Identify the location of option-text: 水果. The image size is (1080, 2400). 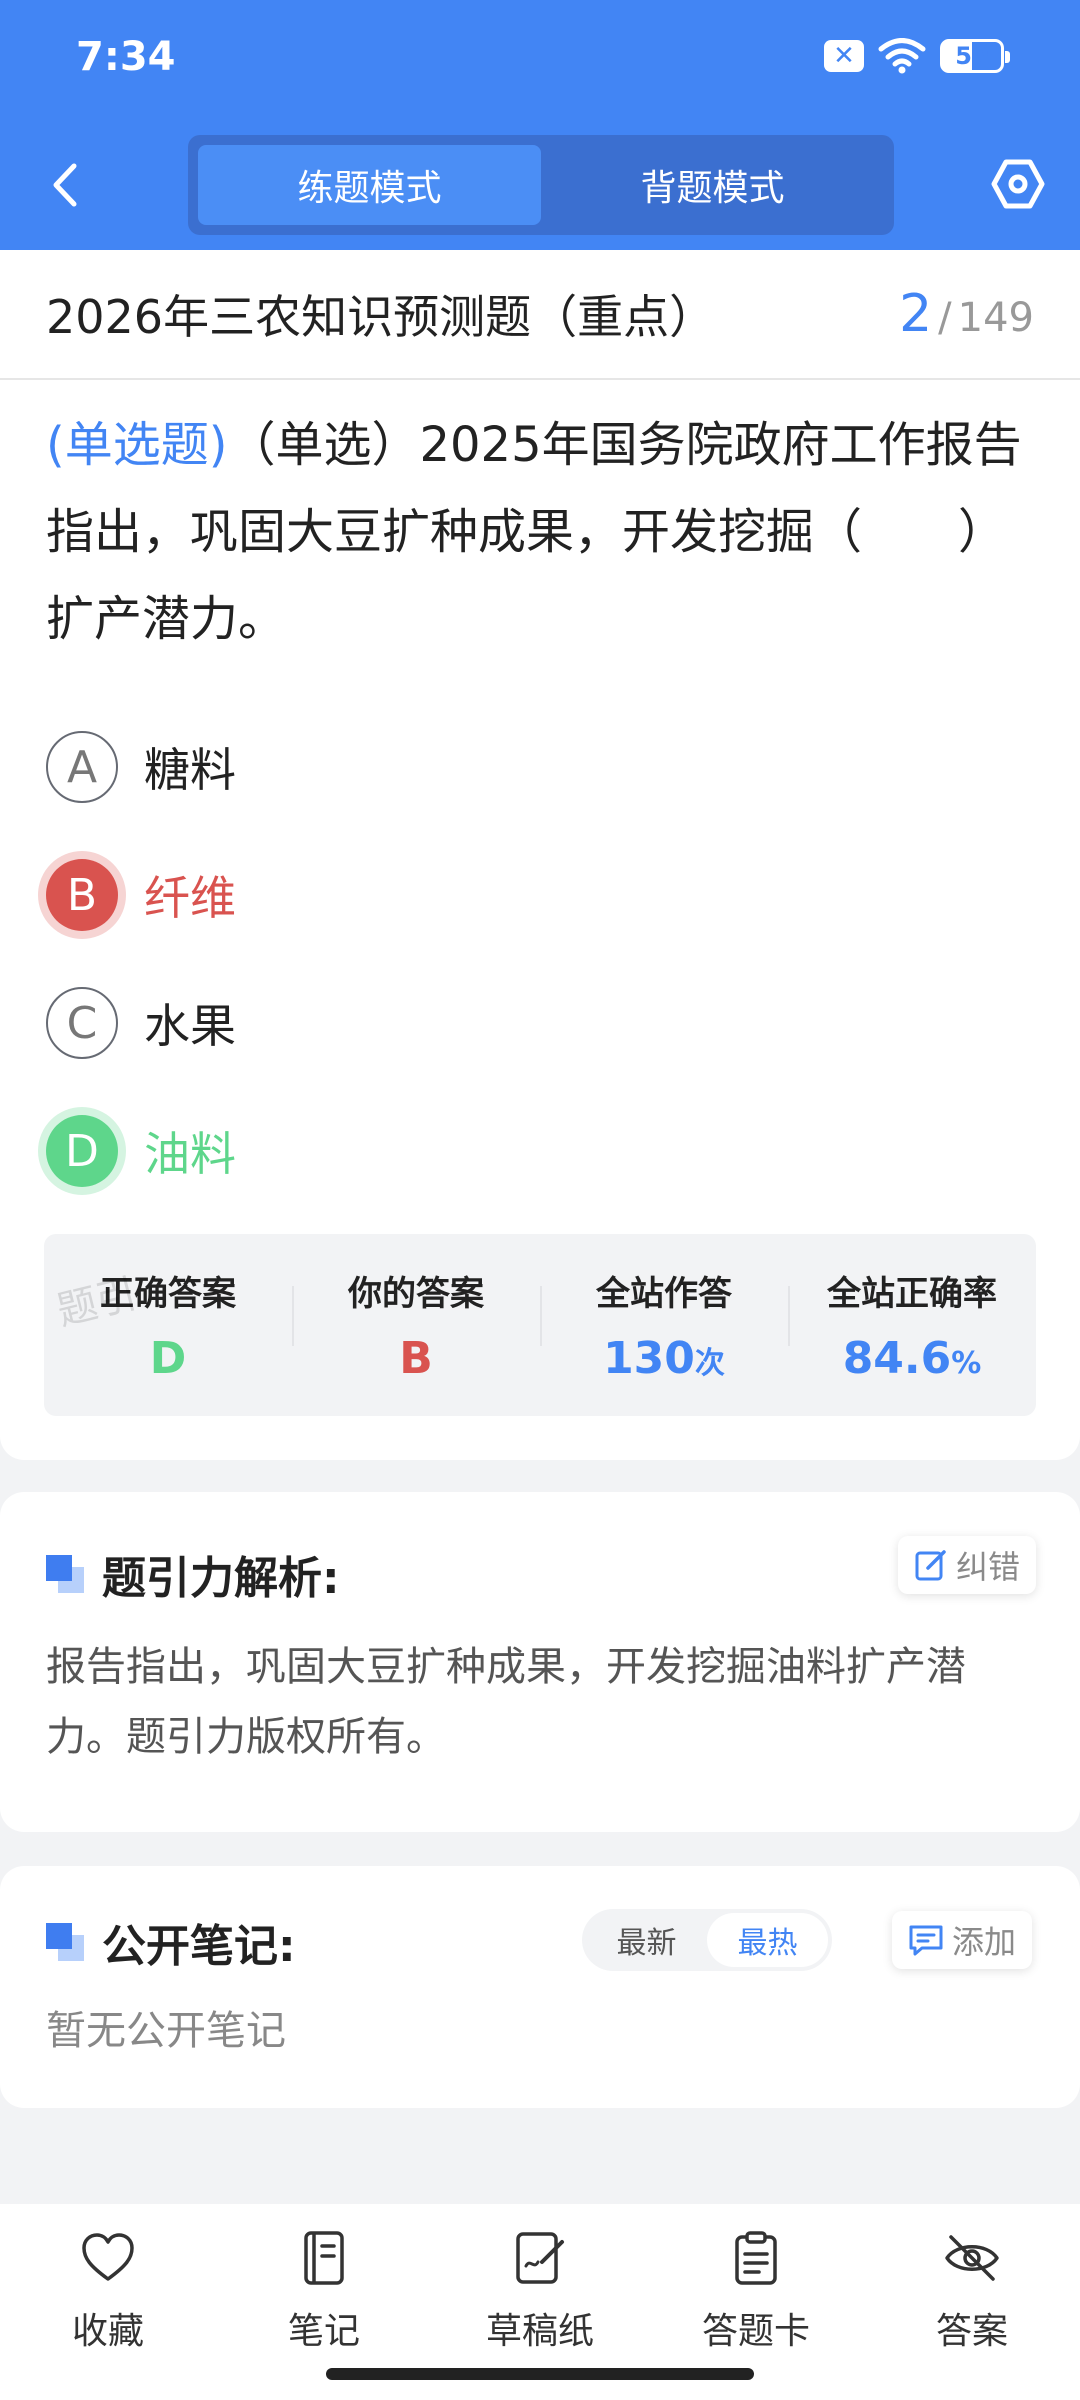
(190, 1026).